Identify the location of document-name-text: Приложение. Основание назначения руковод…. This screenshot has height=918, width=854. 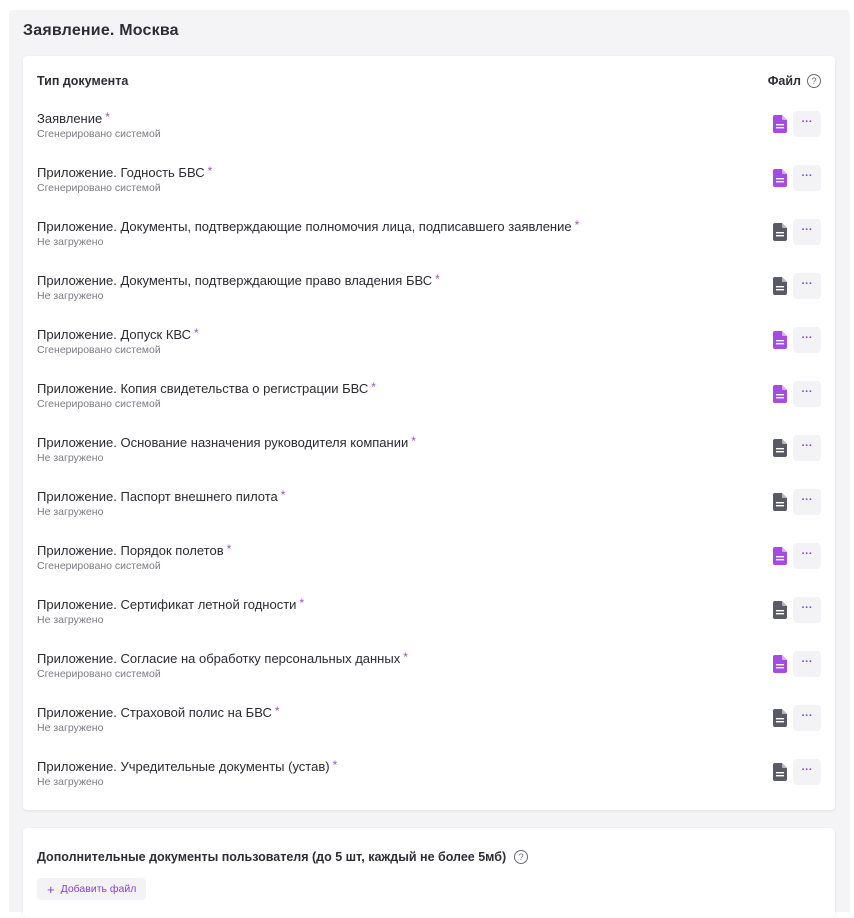
(223, 442).